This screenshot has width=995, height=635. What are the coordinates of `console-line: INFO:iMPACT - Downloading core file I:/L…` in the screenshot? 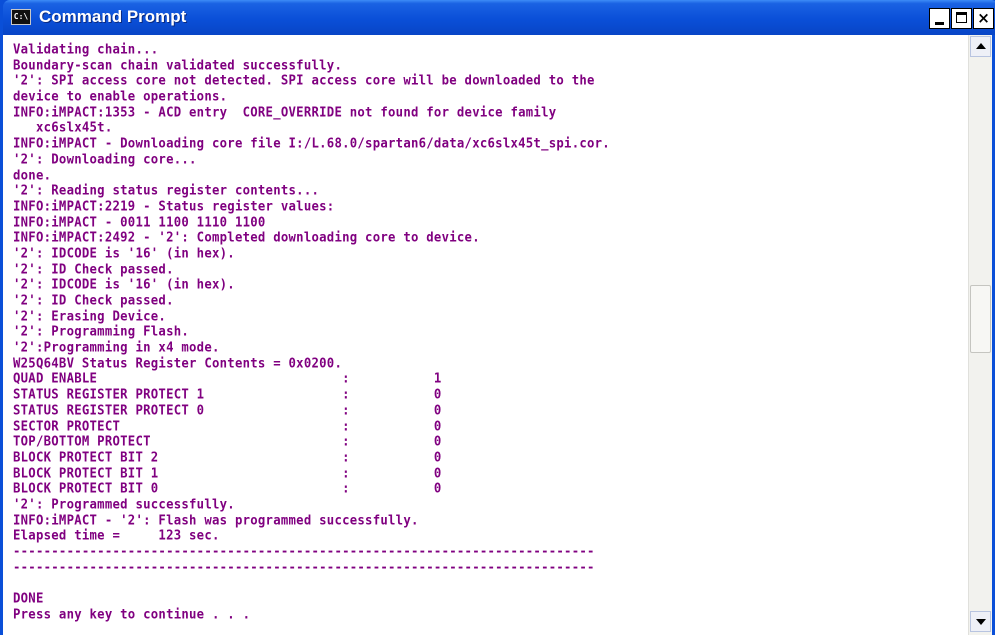 It's located at (311, 143).